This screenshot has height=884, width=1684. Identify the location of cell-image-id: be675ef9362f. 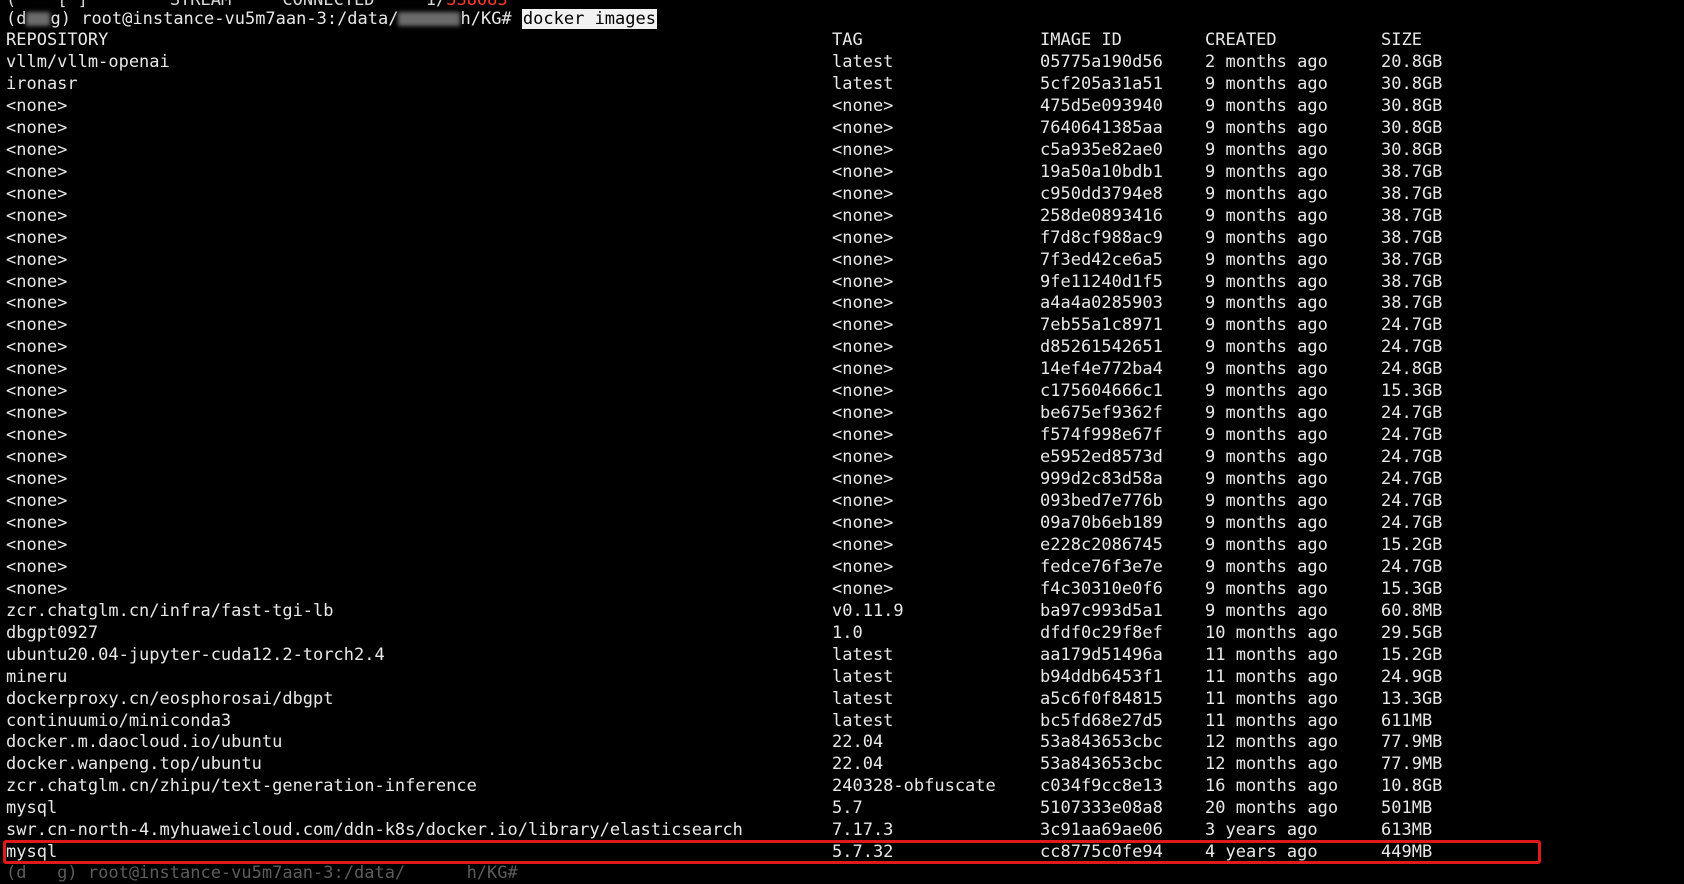
(1101, 413).